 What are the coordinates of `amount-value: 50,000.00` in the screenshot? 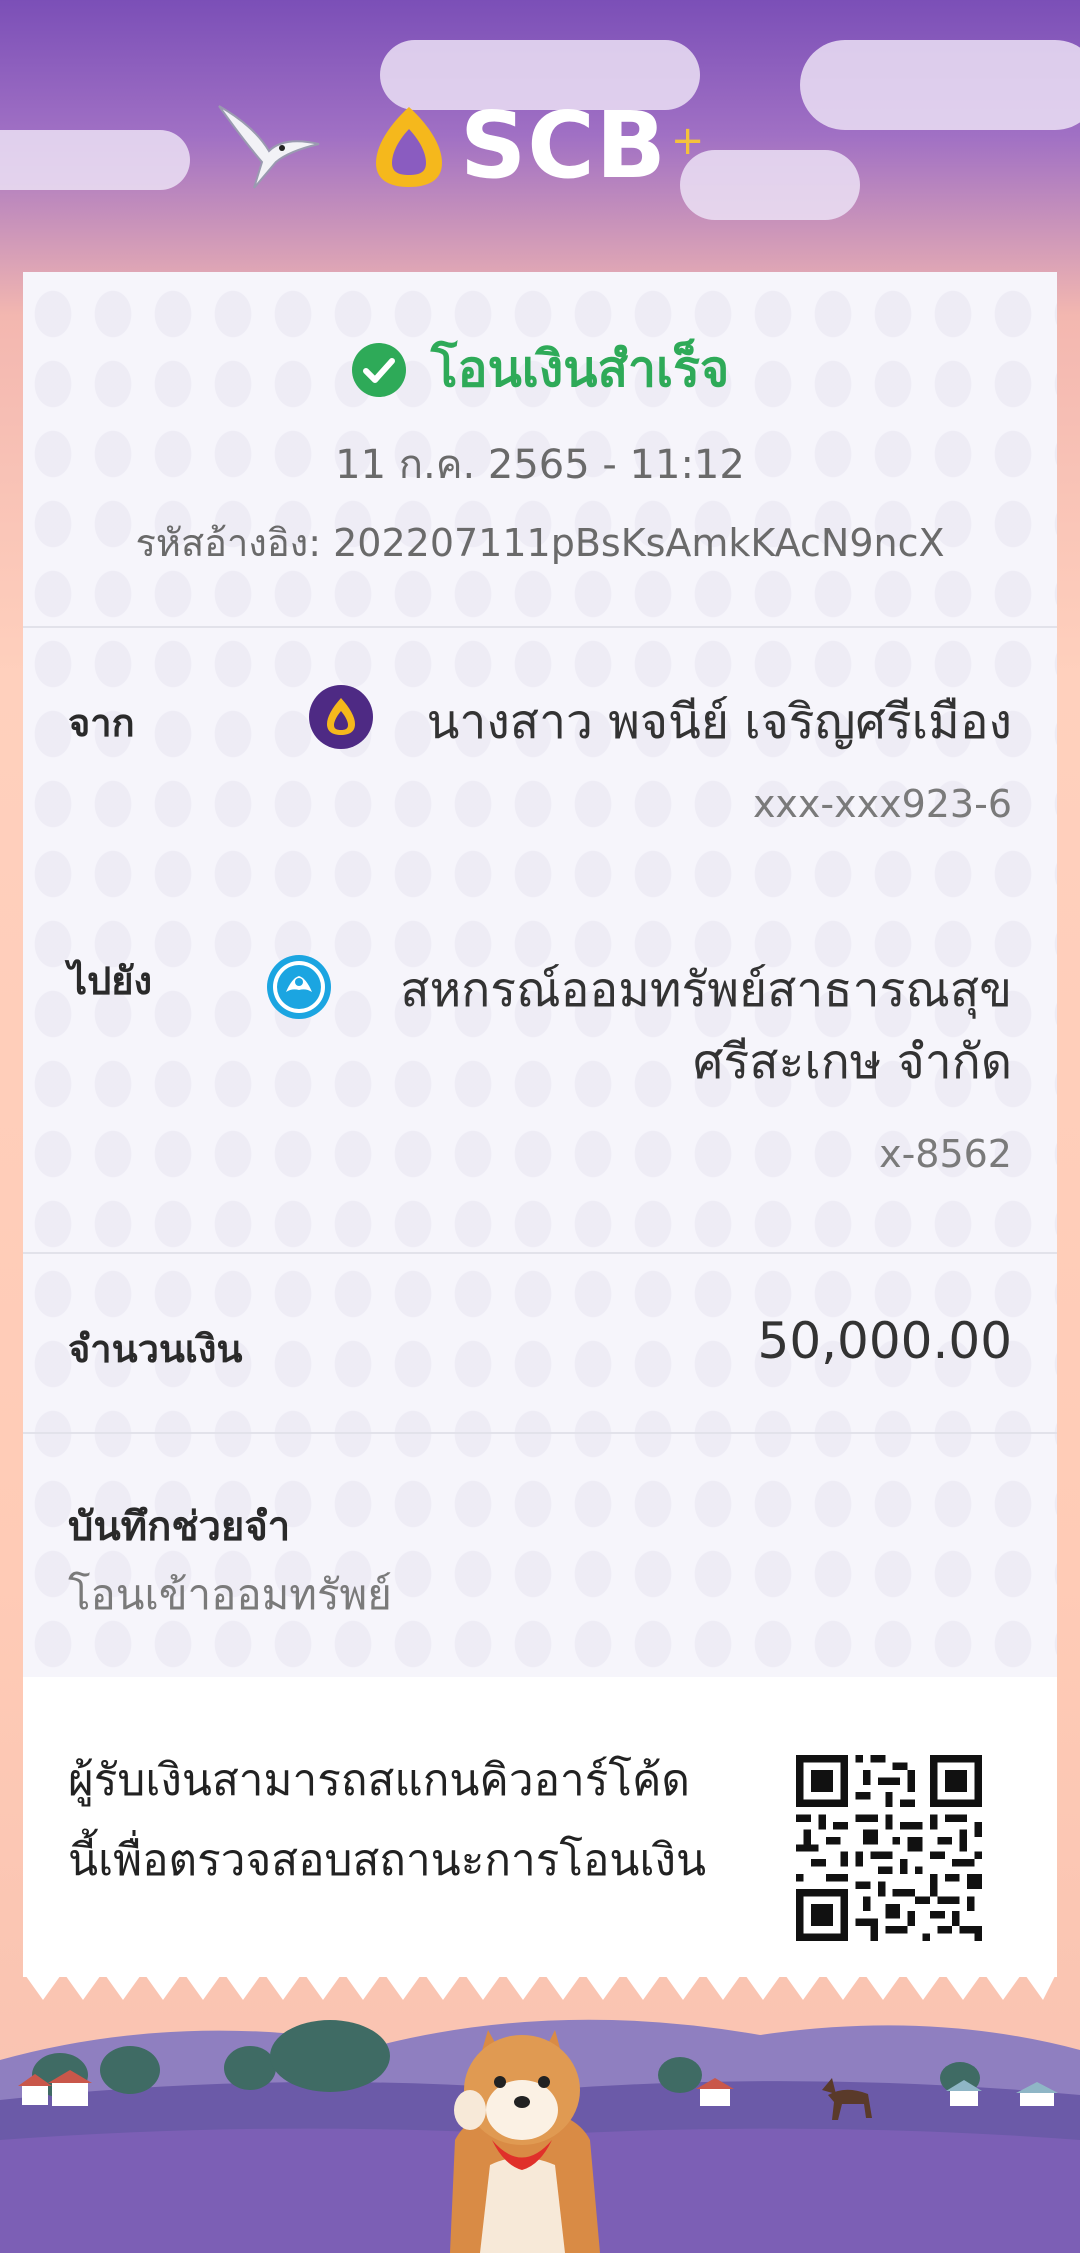 It's located at (884, 1341).